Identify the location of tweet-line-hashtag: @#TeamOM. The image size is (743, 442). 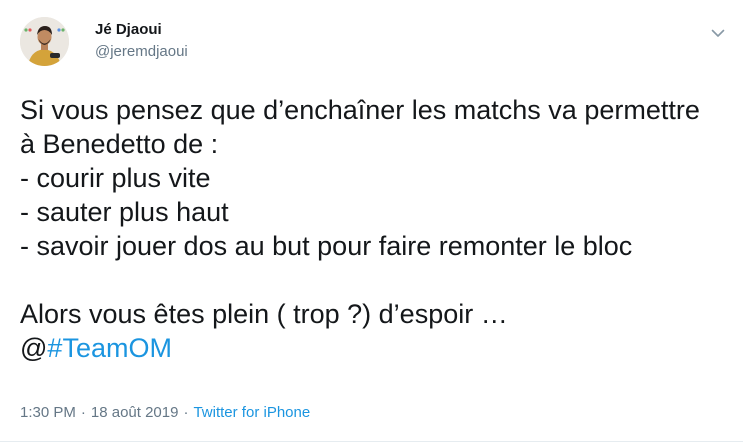
(376, 348).